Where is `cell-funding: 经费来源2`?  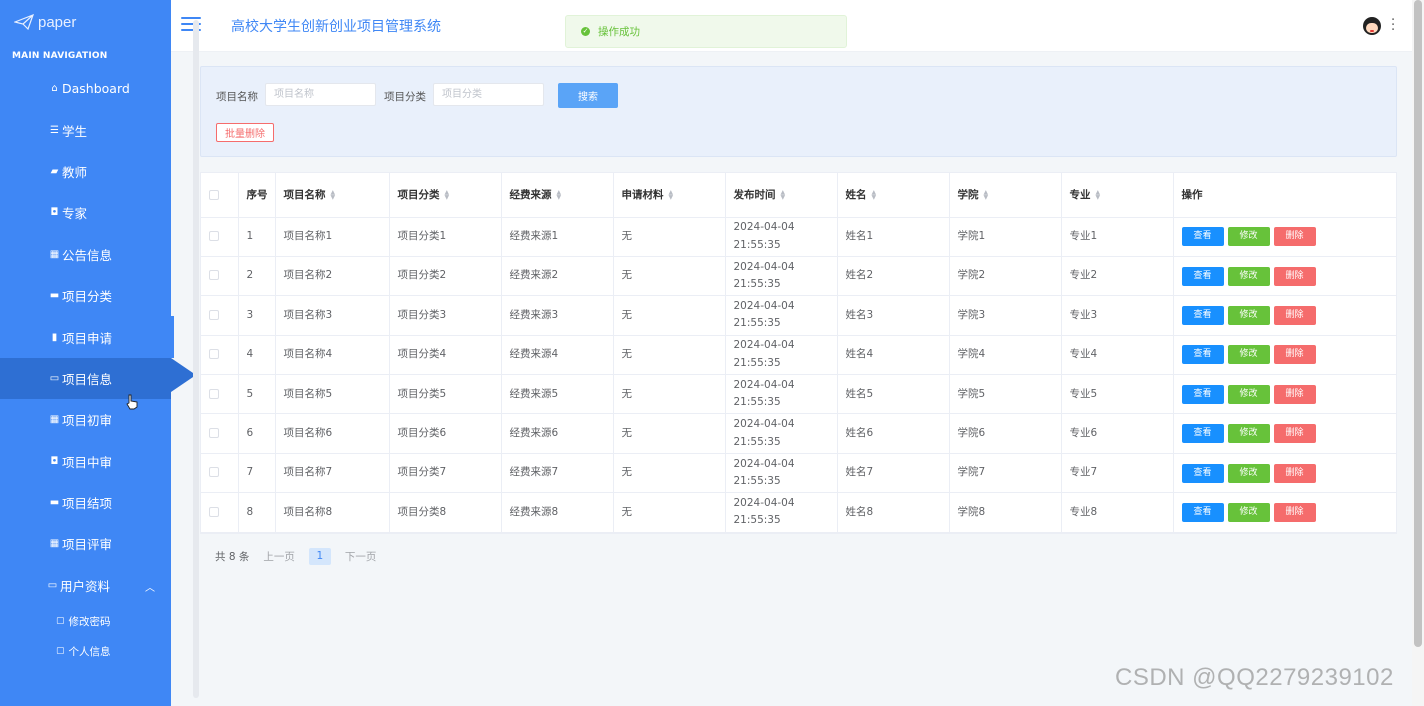 cell-funding: 经费来源2 is located at coordinates (557, 276).